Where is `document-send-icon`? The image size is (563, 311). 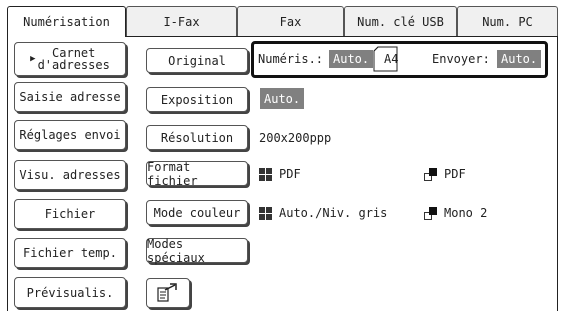
document-send-icon is located at coordinates (167, 292).